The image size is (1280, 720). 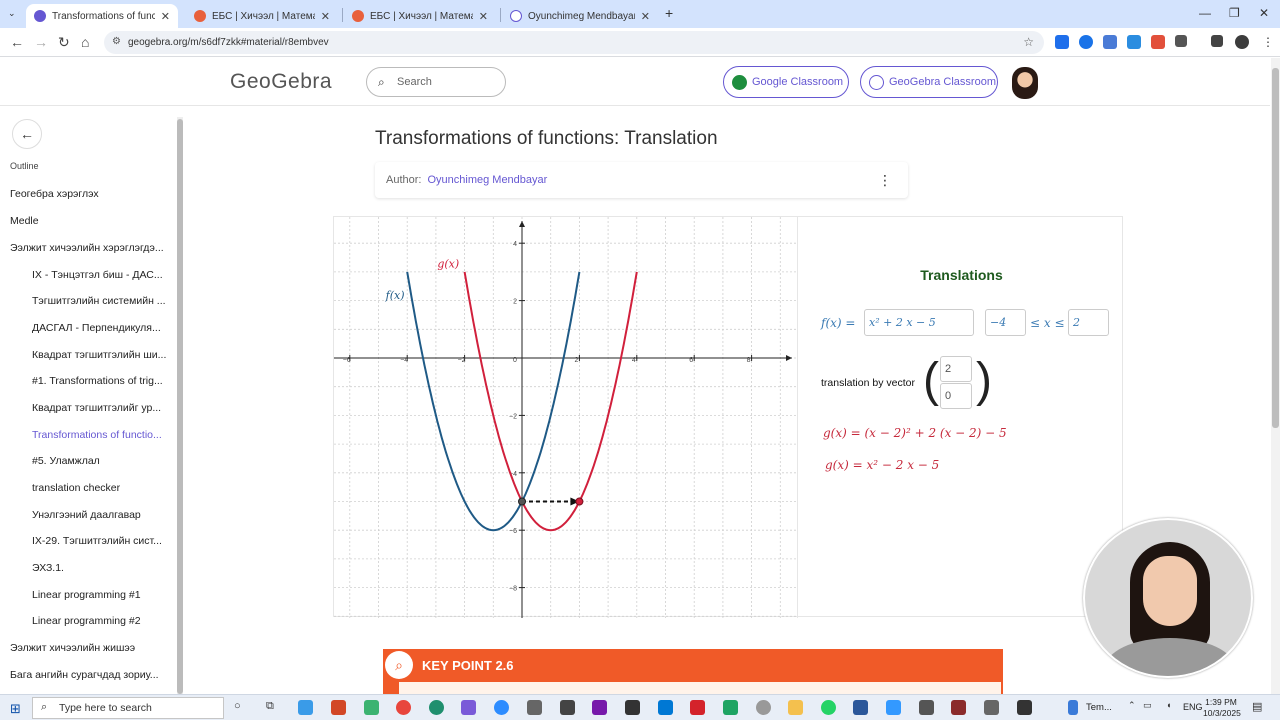 I want to click on chrome-icon, so click(x=403, y=707).